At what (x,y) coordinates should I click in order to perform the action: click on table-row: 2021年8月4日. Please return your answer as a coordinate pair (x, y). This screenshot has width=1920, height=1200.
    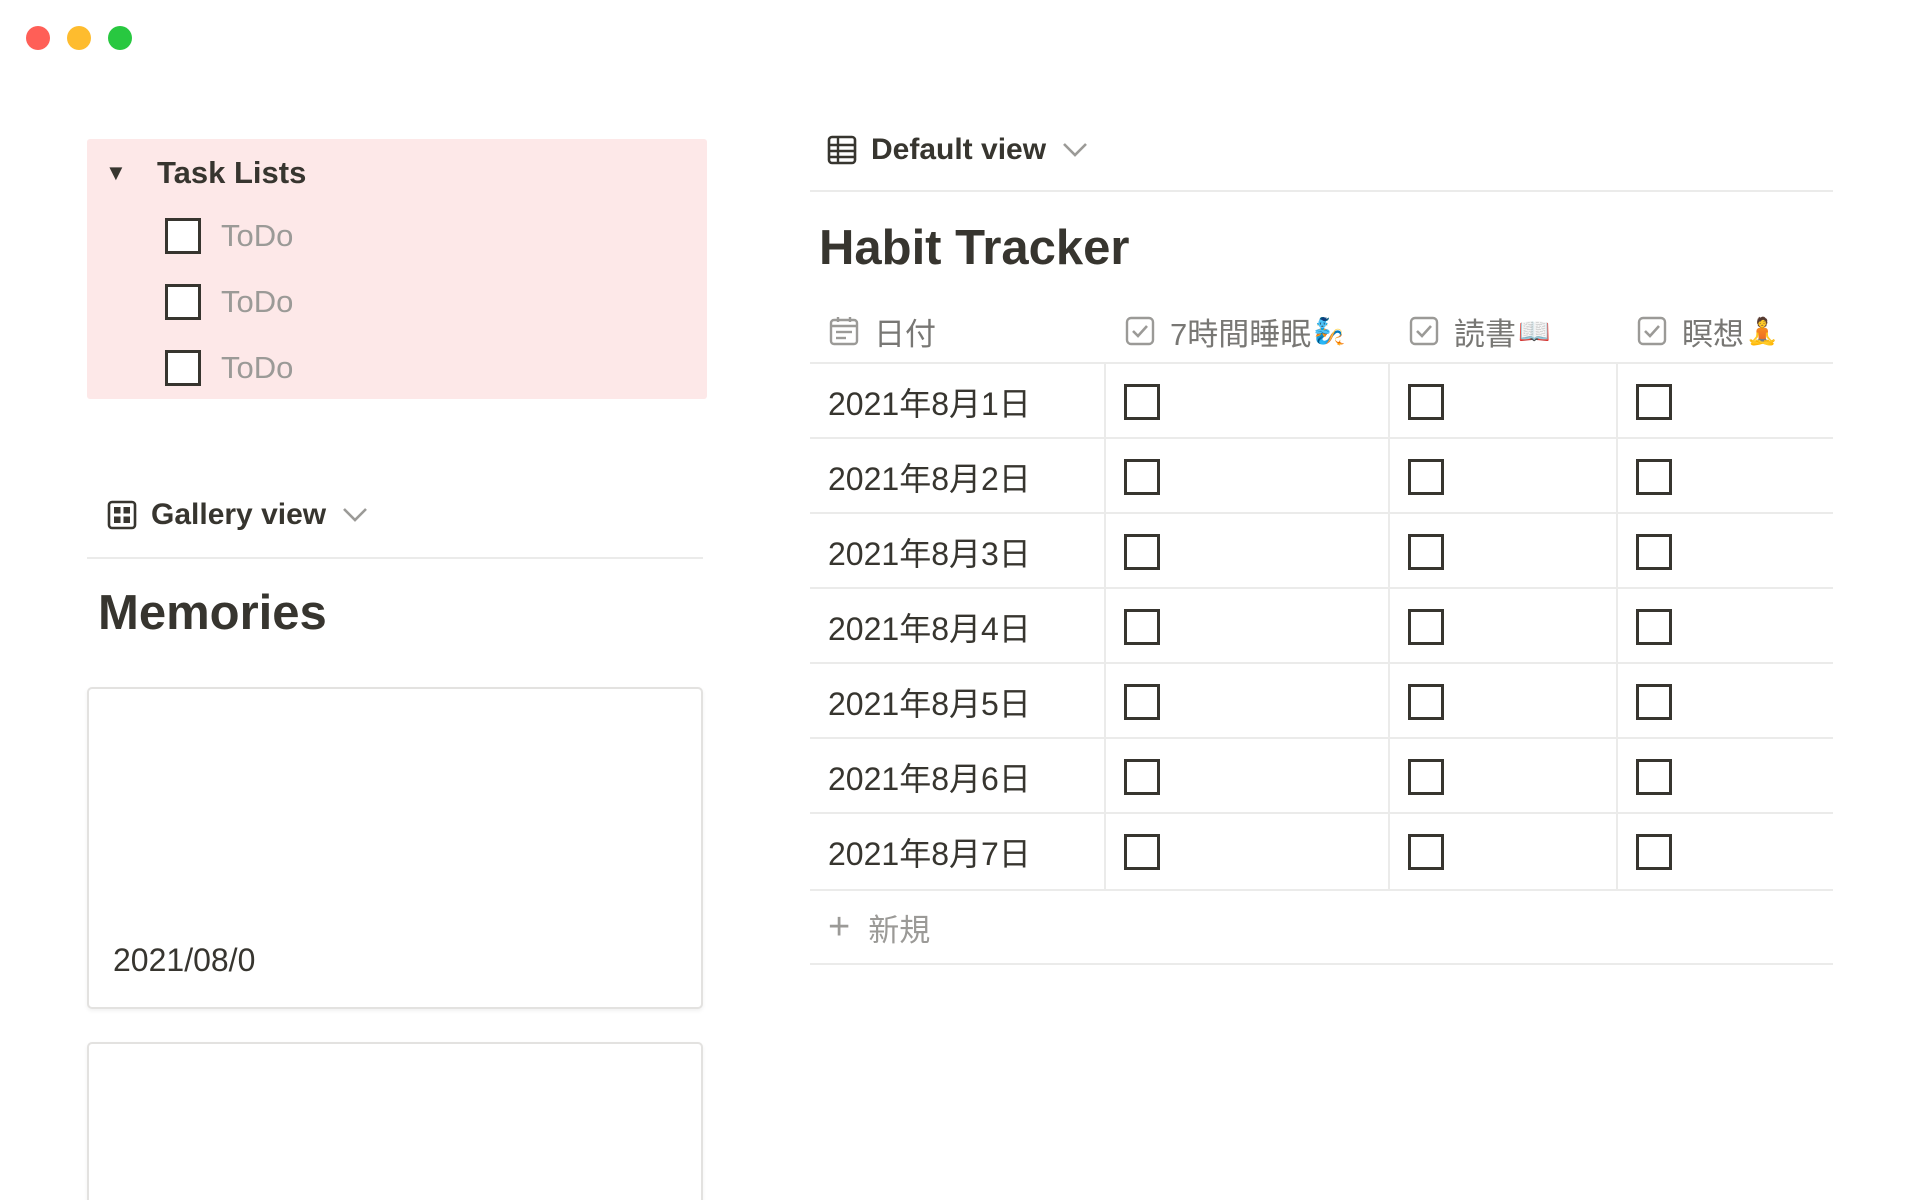
    Looking at the image, I should click on (1321, 624).